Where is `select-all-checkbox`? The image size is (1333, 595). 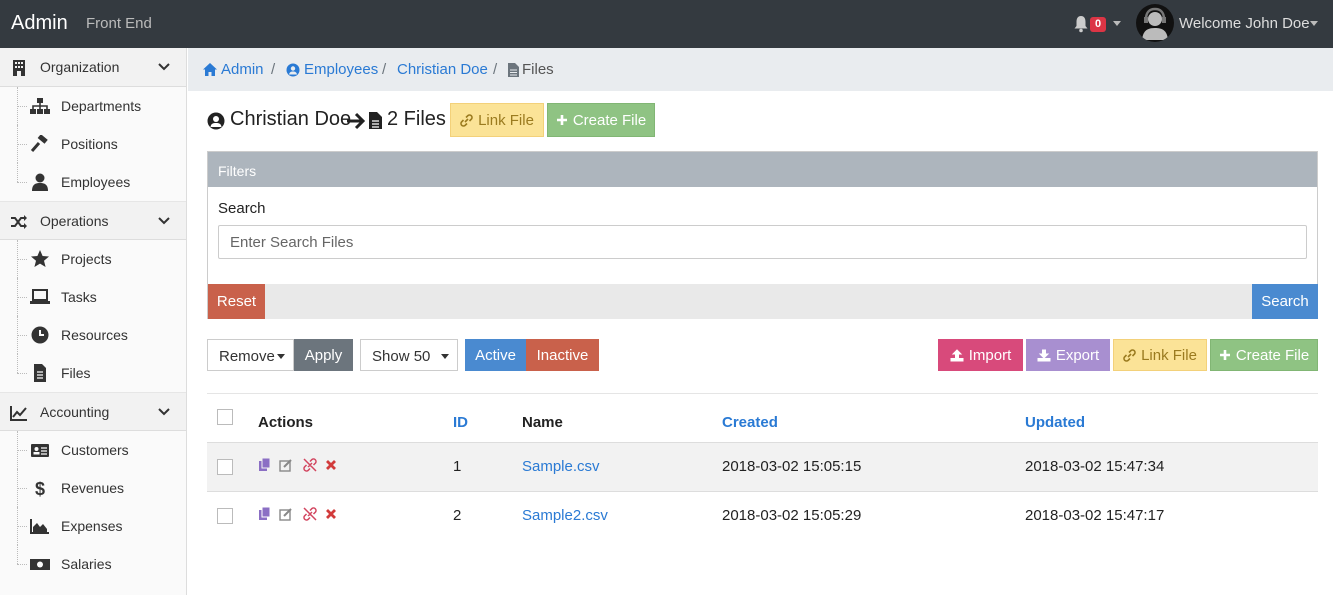
select-all-checkbox is located at coordinates (225, 417).